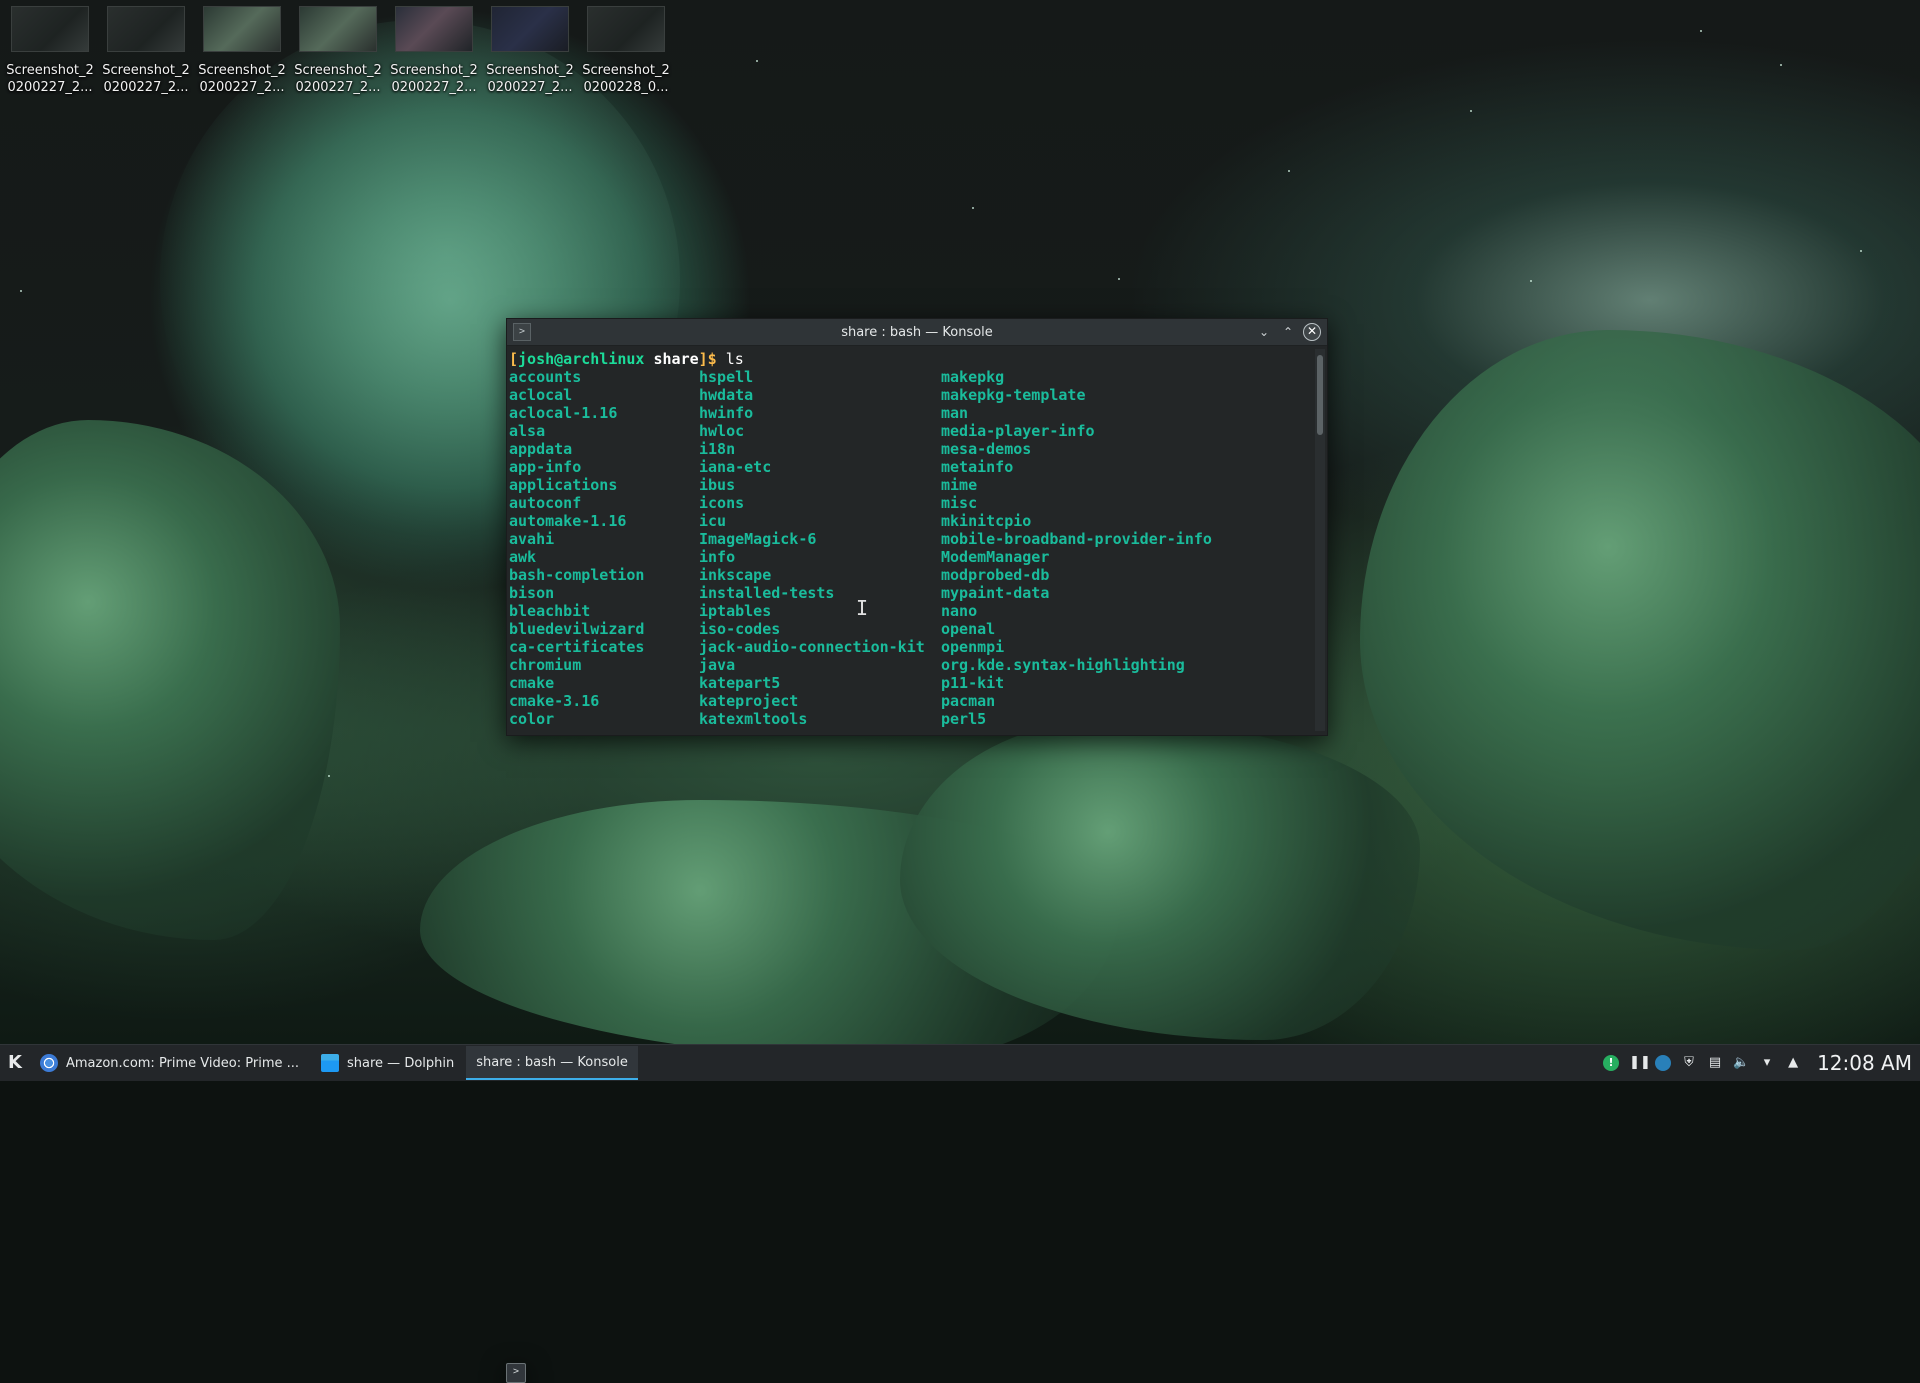 This screenshot has width=1920, height=1383. I want to click on chevron-down-icon: ⌄, so click(1264, 332).